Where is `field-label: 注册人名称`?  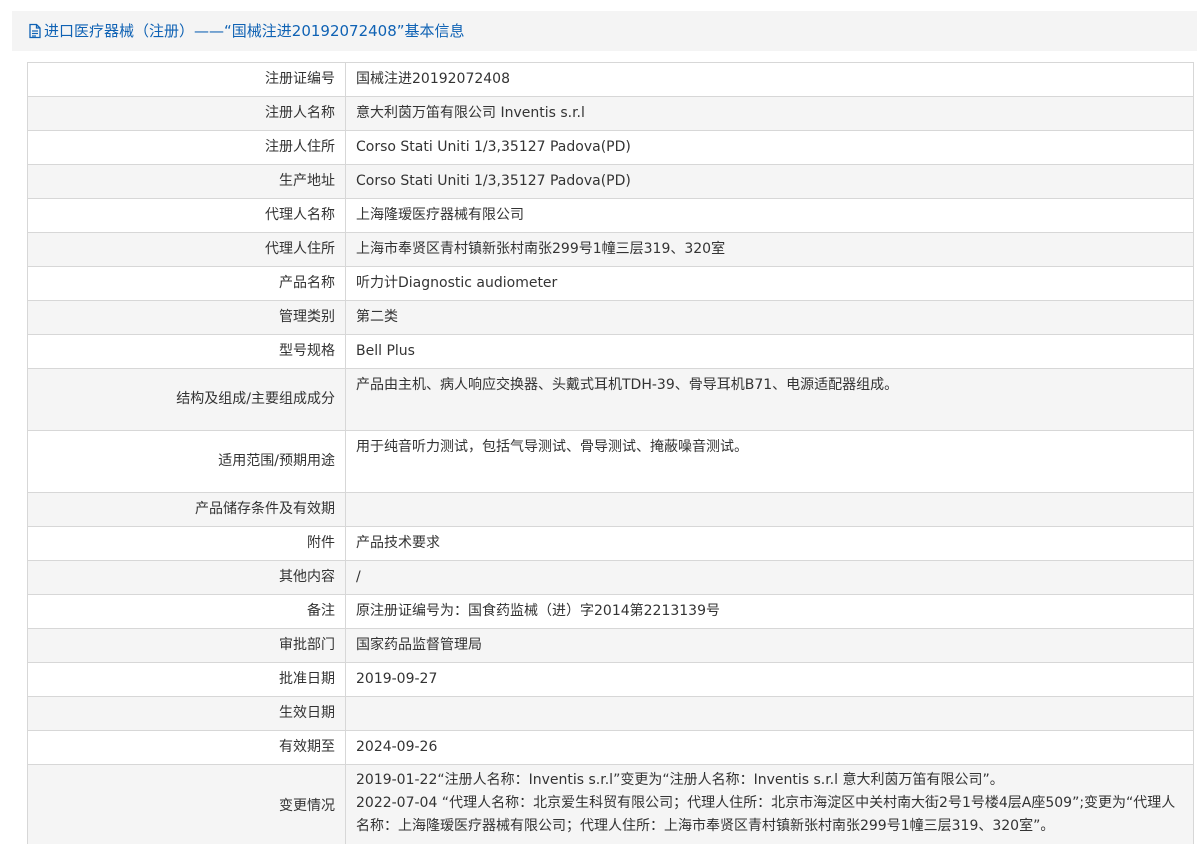
field-label: 注册人名称 is located at coordinates (186, 113).